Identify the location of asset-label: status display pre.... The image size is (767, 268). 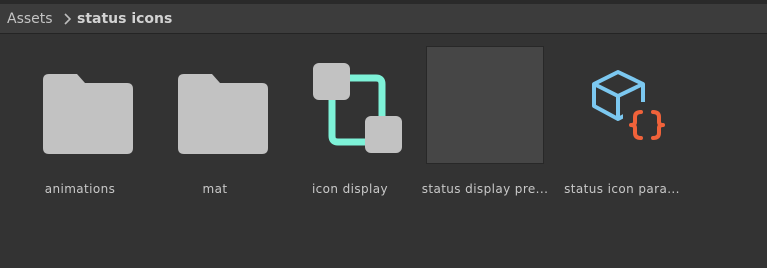
(485, 189).